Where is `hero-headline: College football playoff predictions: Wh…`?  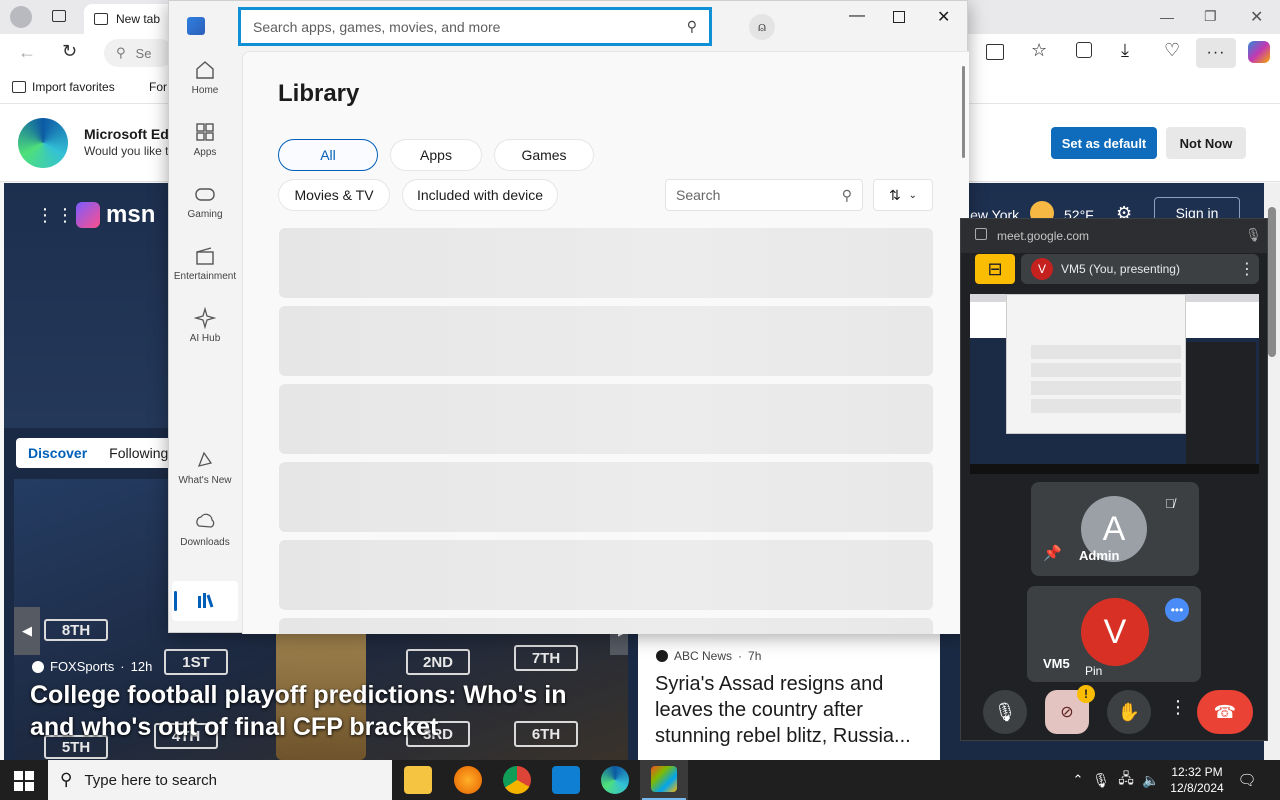
hero-headline: College football playoff predictions: Wh… is located at coordinates (320, 711).